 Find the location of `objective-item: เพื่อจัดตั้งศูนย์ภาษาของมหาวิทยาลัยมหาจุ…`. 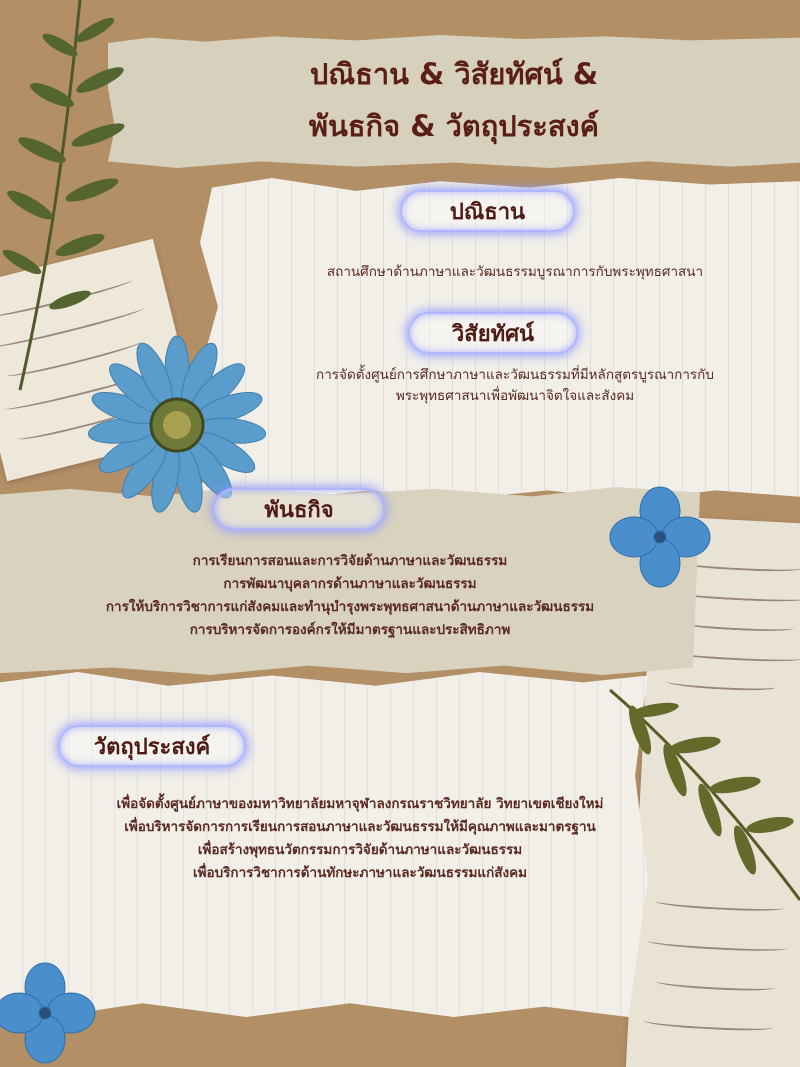

objective-item: เพื่อจัดตั้งศูนย์ภาษาของมหาวิทยาลัยมหาจุ… is located at coordinates (360, 804).